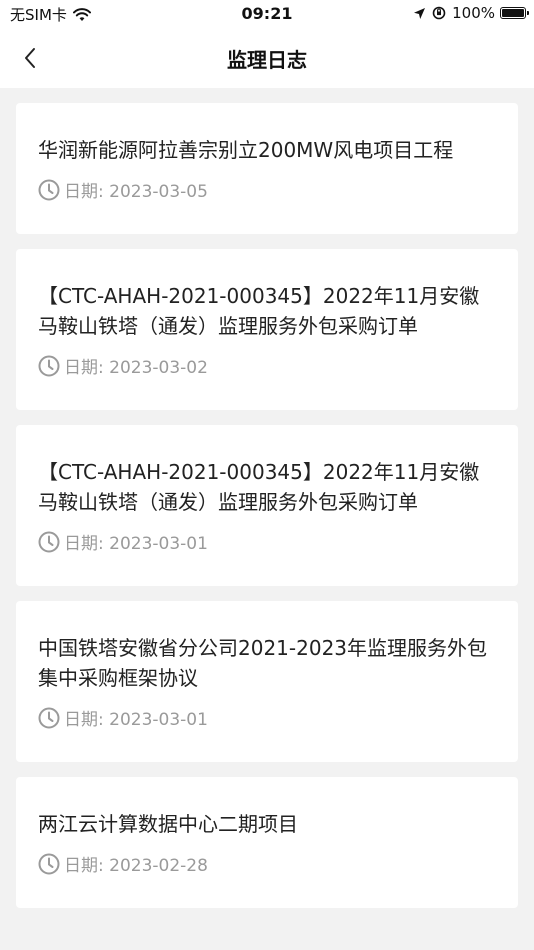 The image size is (534, 950). Describe the element at coordinates (514, 13) in the screenshot. I see `battery-icon` at that location.